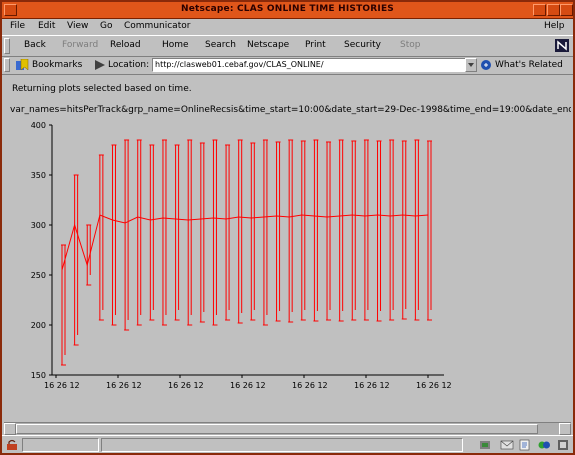 This screenshot has height=455, width=575. What do you see at coordinates (125, 45) in the screenshot?
I see `reload-button: Reload` at bounding box center [125, 45].